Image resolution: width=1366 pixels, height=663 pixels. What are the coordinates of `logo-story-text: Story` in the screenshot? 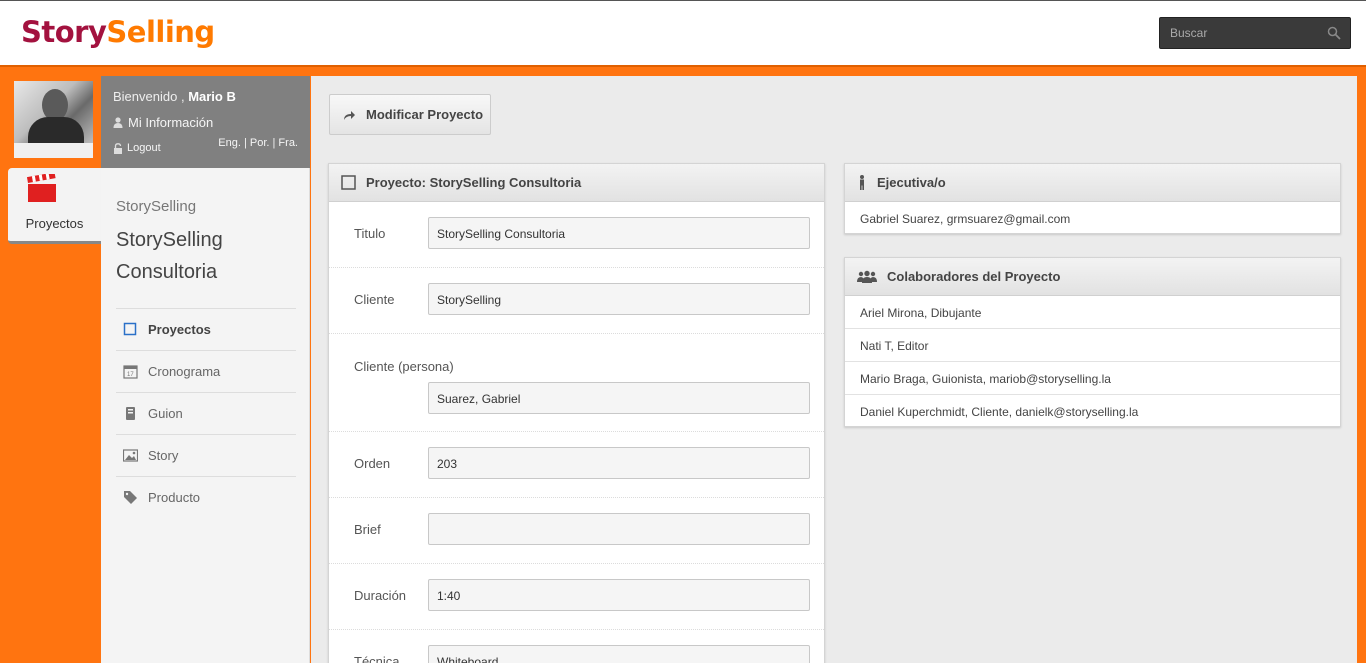 It's located at (64, 32).